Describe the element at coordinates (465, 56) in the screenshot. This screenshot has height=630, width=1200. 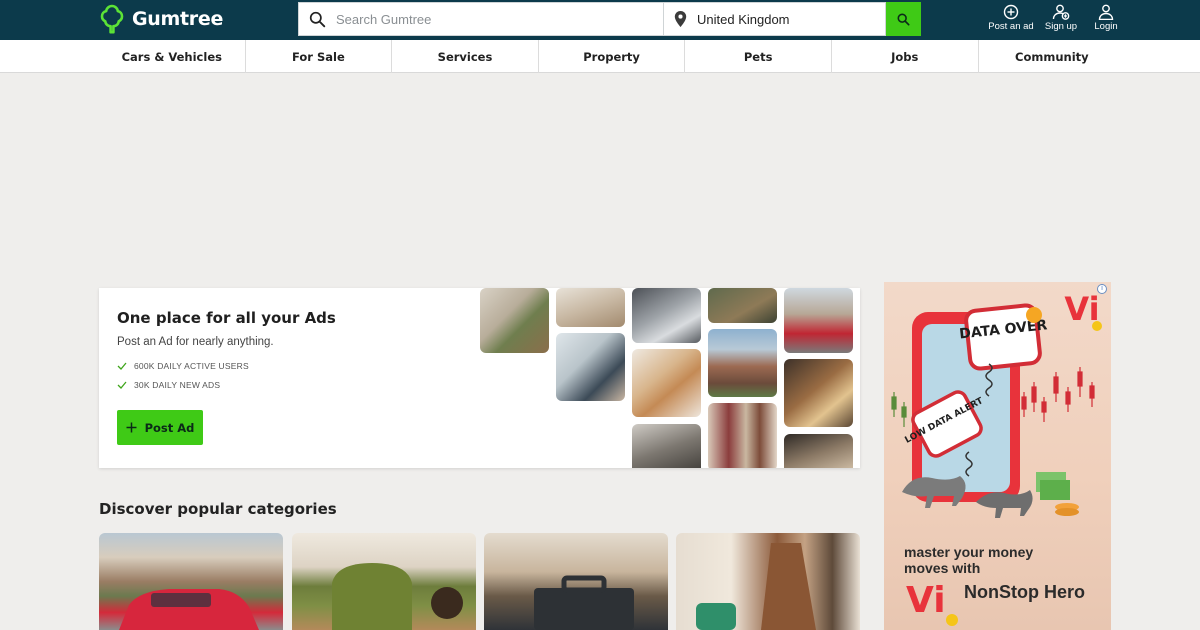
I see `nav-item-services: Services` at that location.